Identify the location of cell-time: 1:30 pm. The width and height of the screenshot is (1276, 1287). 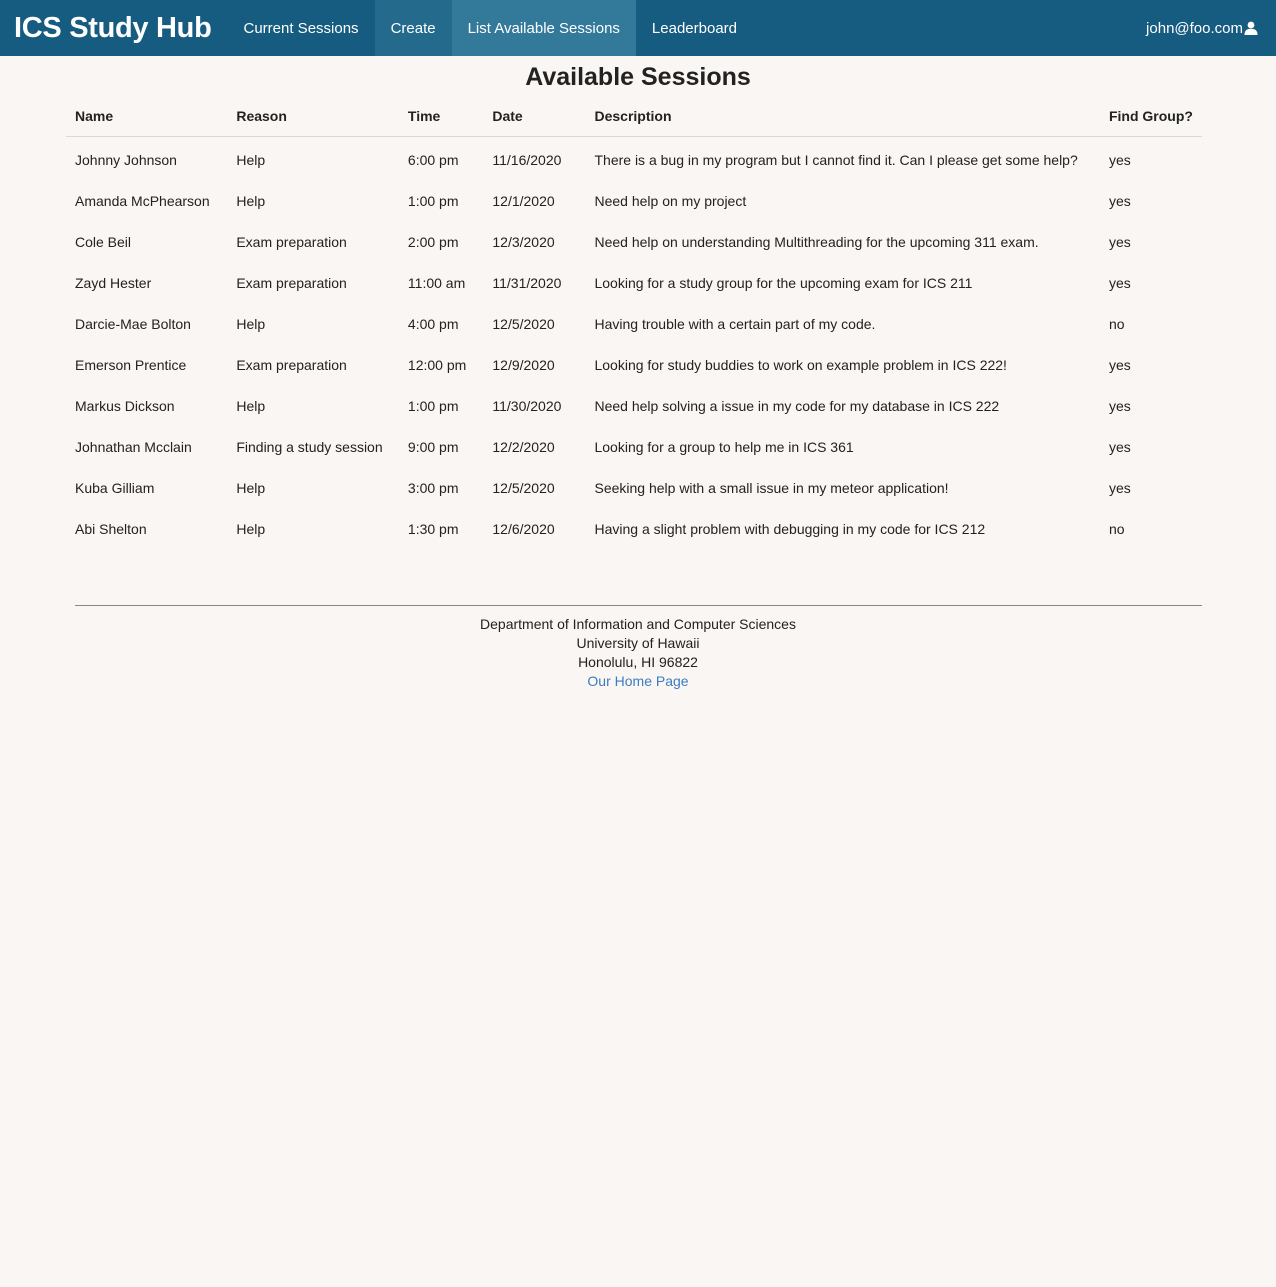
(433, 528).